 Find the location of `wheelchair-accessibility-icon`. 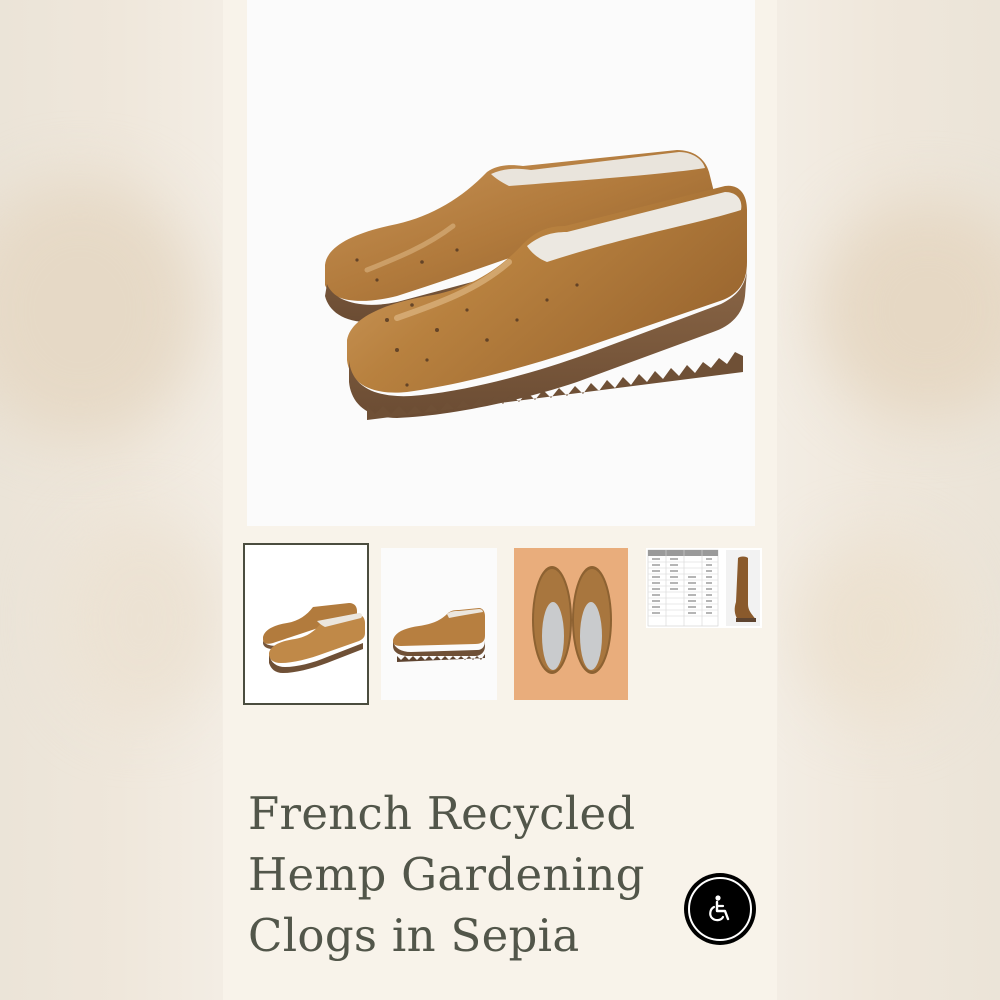

wheelchair-accessibility-icon is located at coordinates (719, 908).